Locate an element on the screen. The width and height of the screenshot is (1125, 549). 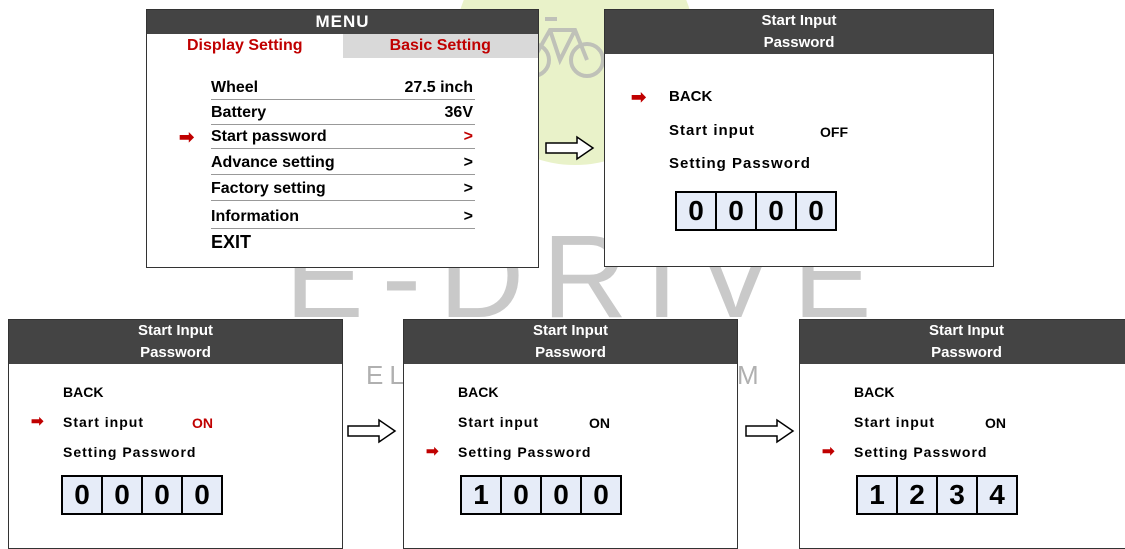
menu-item-wheel: Wheel 27.5 inch is located at coordinates (343, 88).